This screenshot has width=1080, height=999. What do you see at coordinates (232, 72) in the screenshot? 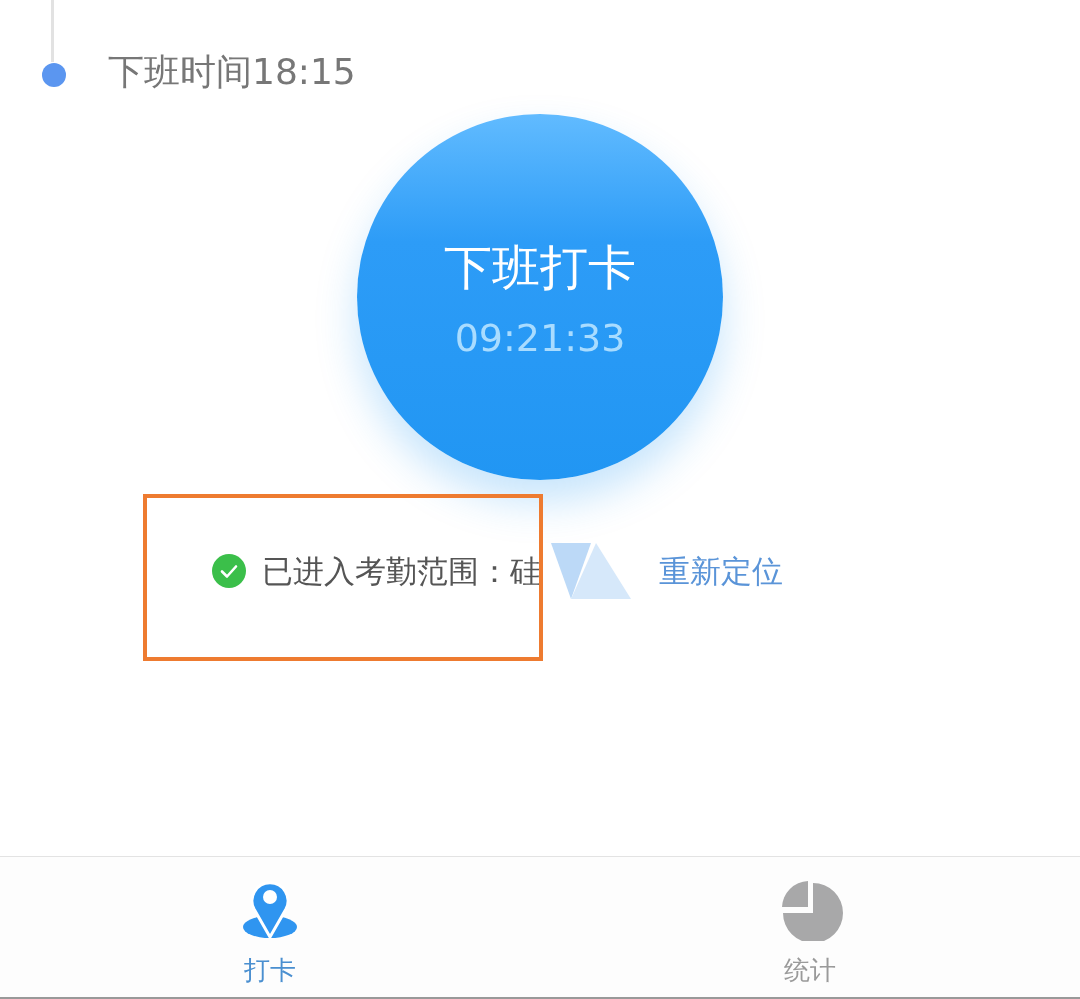
I see `timeline-label: 下班时间18:15` at bounding box center [232, 72].